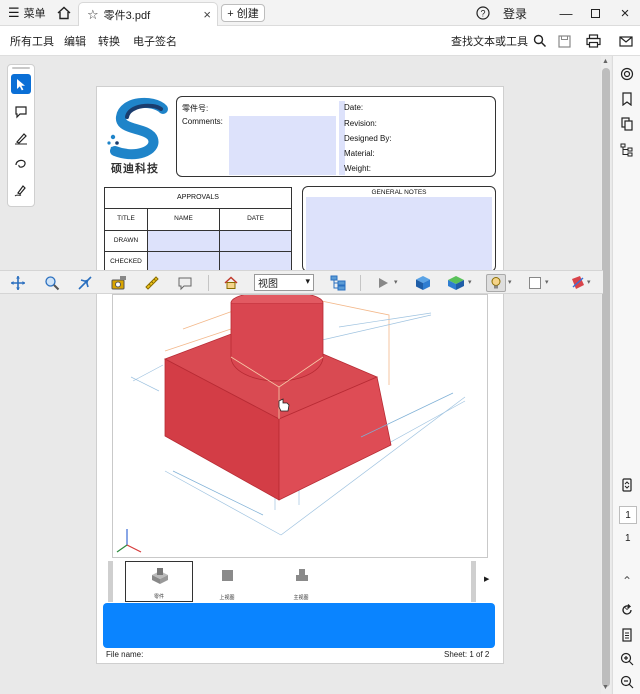  What do you see at coordinates (566, 13) in the screenshot?
I see `minimize-button: —` at bounding box center [566, 13].